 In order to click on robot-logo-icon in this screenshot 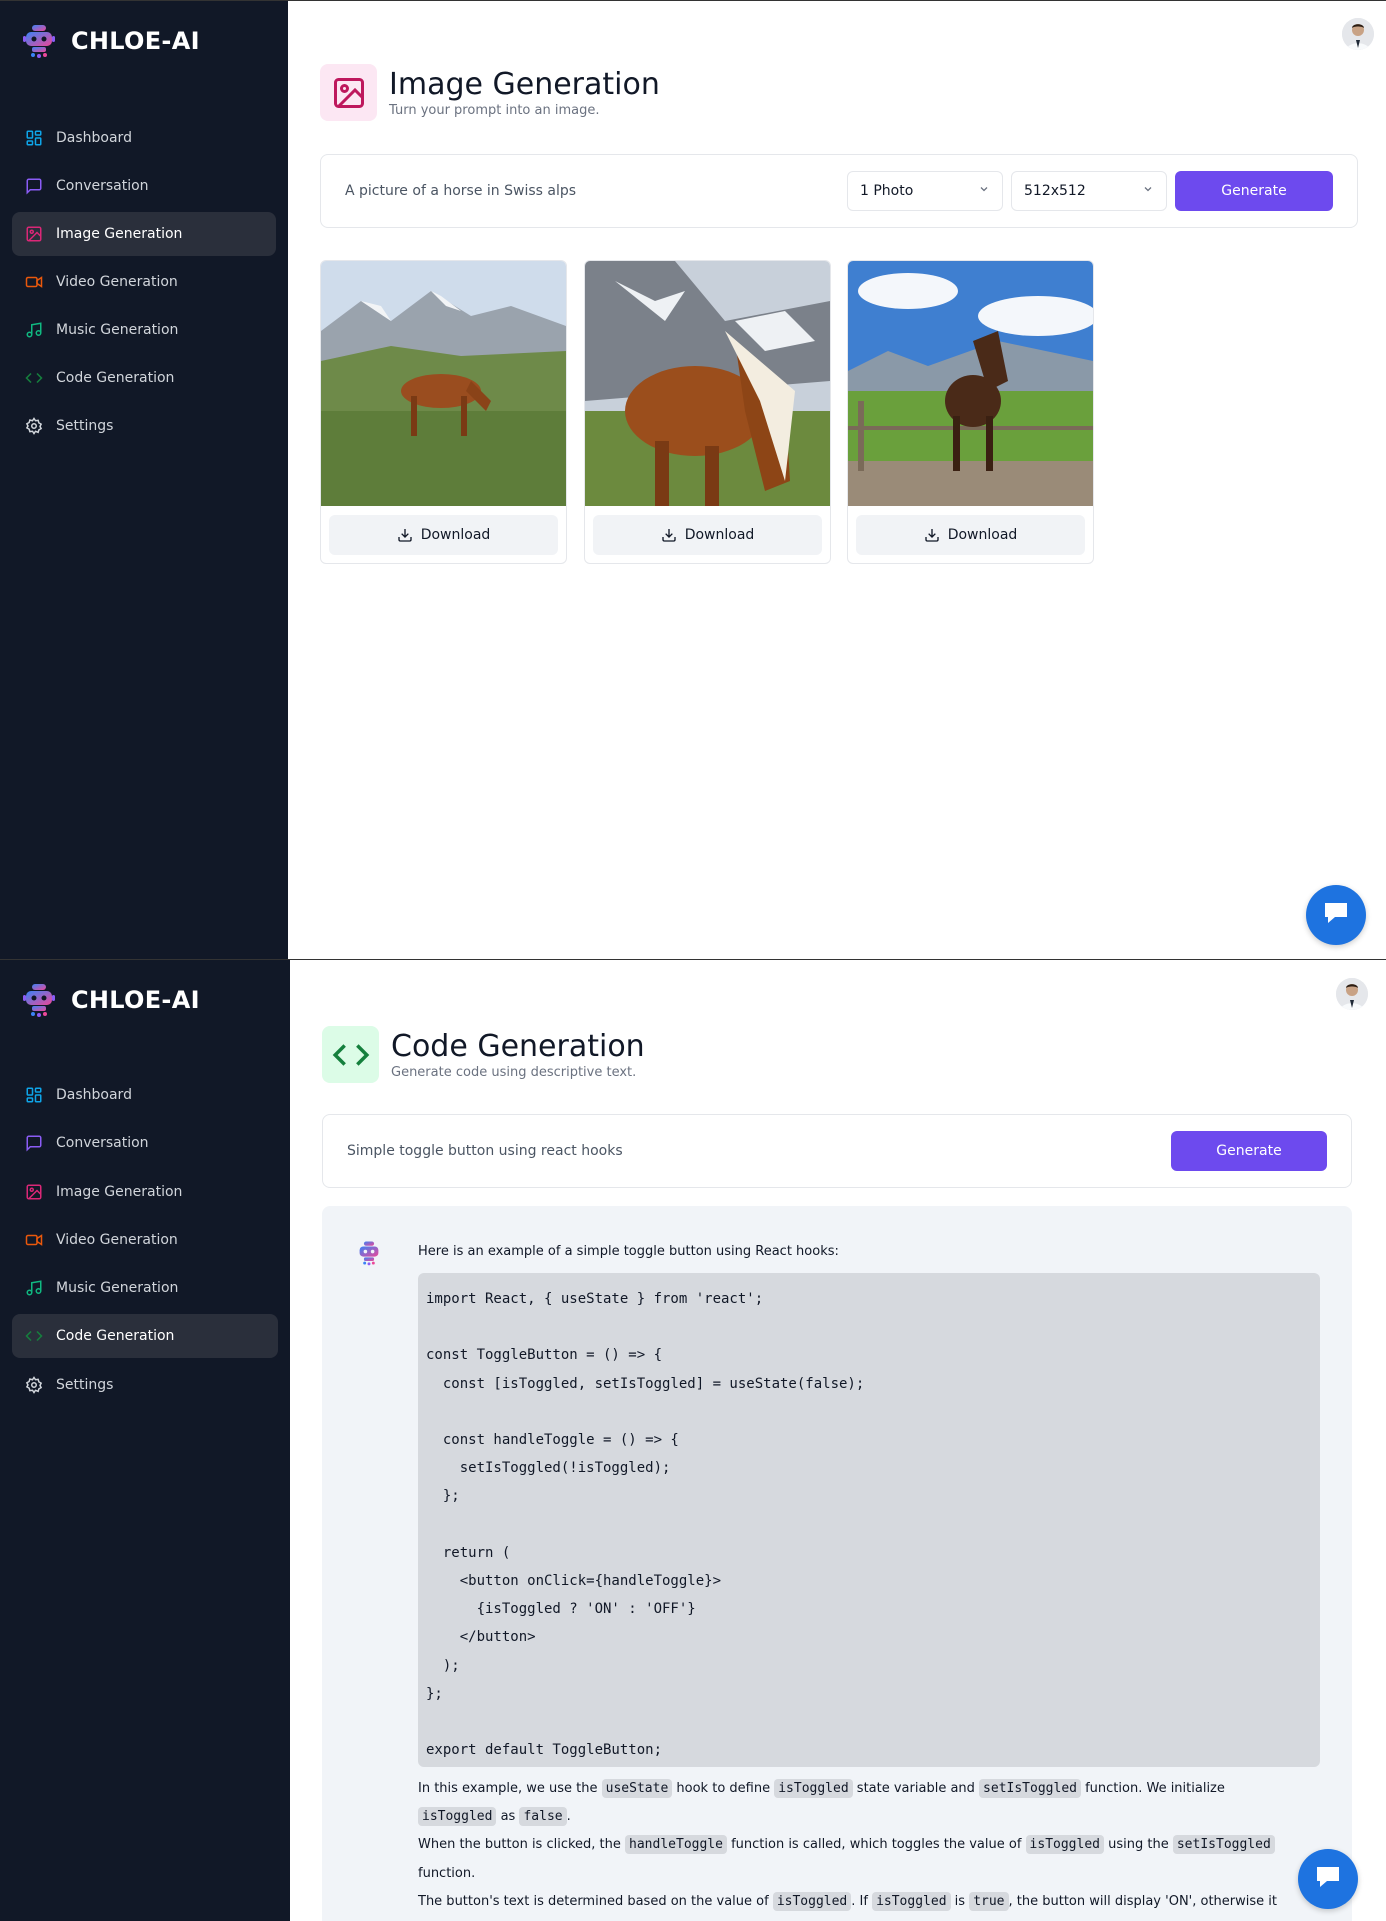, I will do `click(39, 41)`.